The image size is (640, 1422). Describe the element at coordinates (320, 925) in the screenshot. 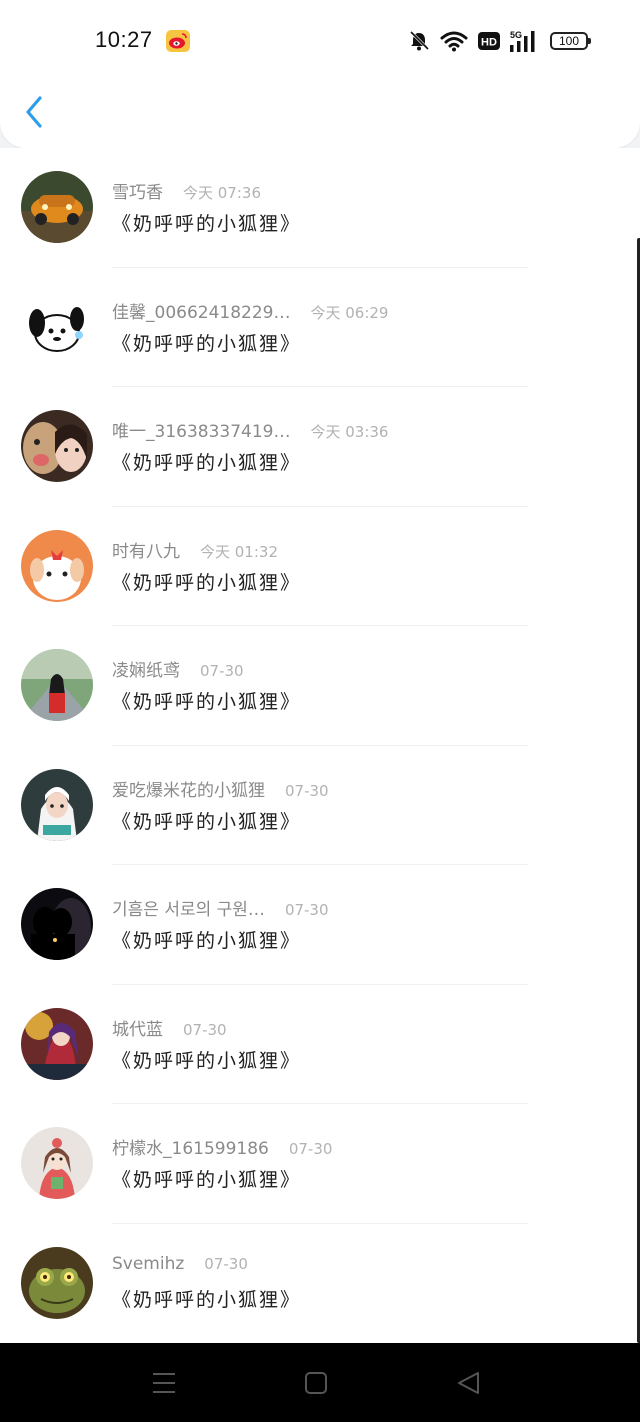

I see `list-item: 기흠은 서로의 구원… 07-30 《奶呼呼的小狐狸》` at that location.